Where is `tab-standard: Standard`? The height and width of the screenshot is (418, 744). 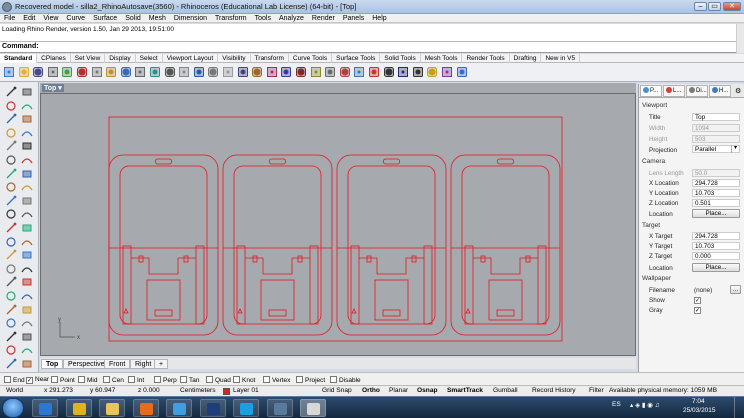
tab-standard: Standard is located at coordinates (19, 58).